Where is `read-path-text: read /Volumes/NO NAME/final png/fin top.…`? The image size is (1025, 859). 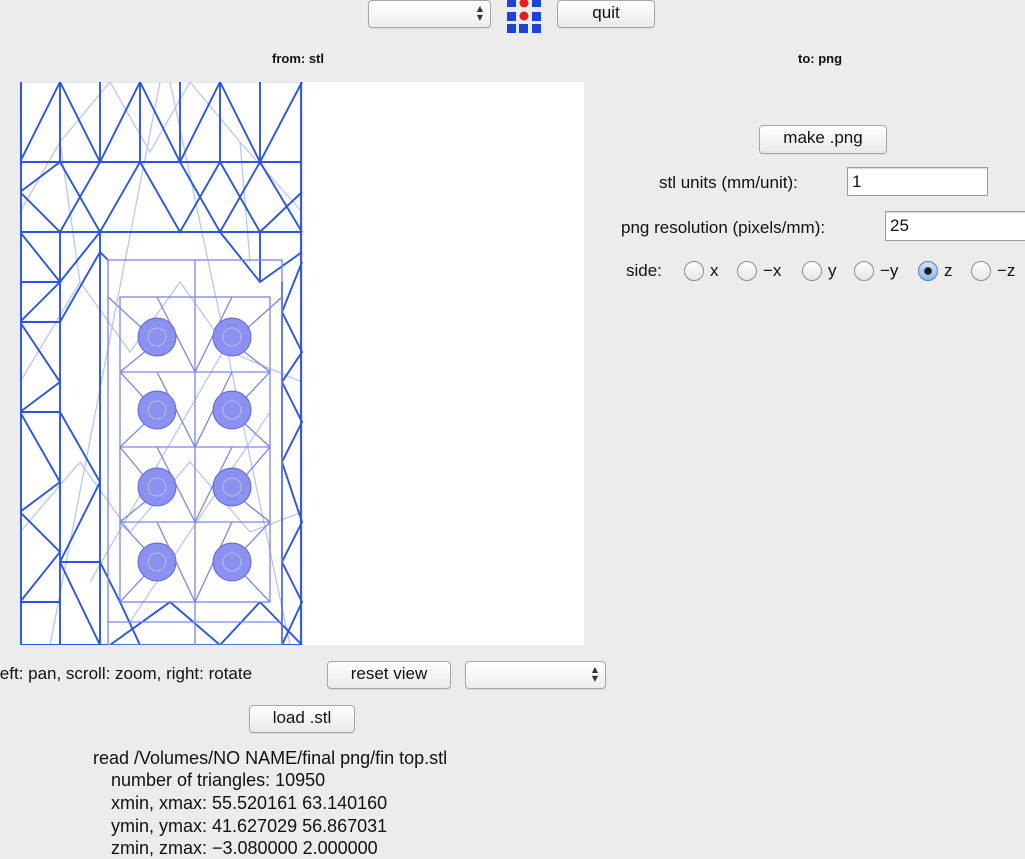
read-path-text: read /Volumes/NO NAME/final png/fin top.… is located at coordinates (270, 758).